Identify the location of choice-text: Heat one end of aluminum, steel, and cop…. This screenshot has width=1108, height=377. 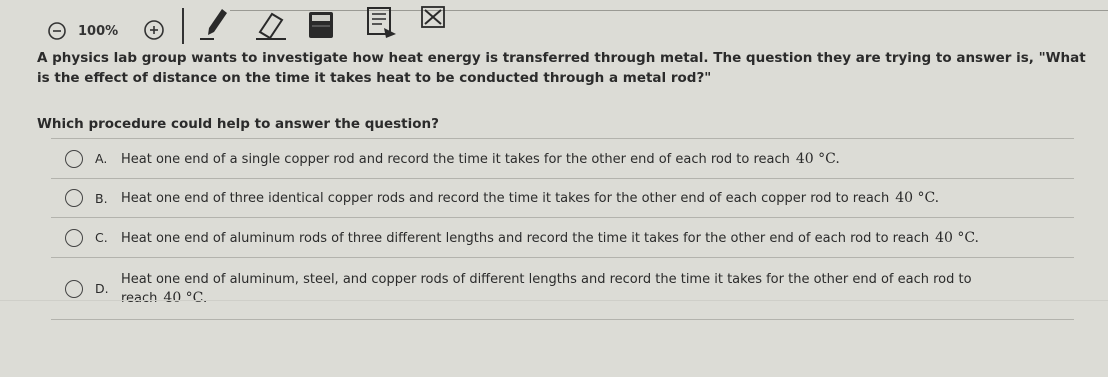
(546, 288).